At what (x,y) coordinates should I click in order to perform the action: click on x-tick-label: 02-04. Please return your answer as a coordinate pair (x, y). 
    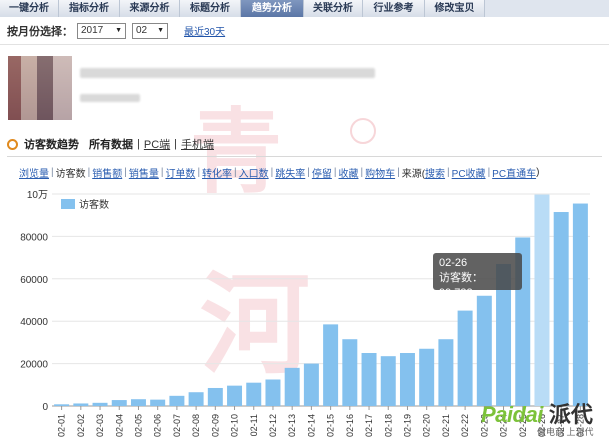
    Looking at the image, I should click on (119, 425).